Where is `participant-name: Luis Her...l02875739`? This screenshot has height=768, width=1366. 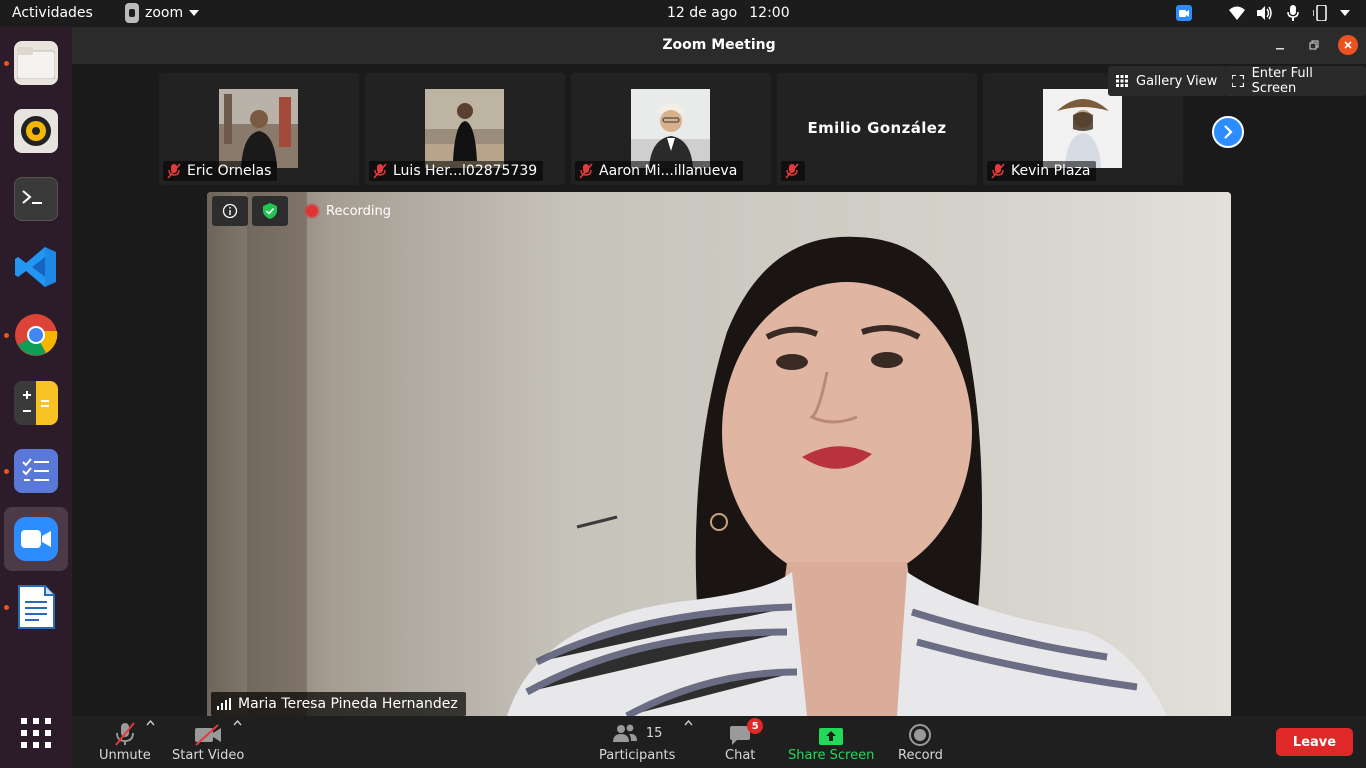
participant-name: Luis Her...l02875739 is located at coordinates (465, 171).